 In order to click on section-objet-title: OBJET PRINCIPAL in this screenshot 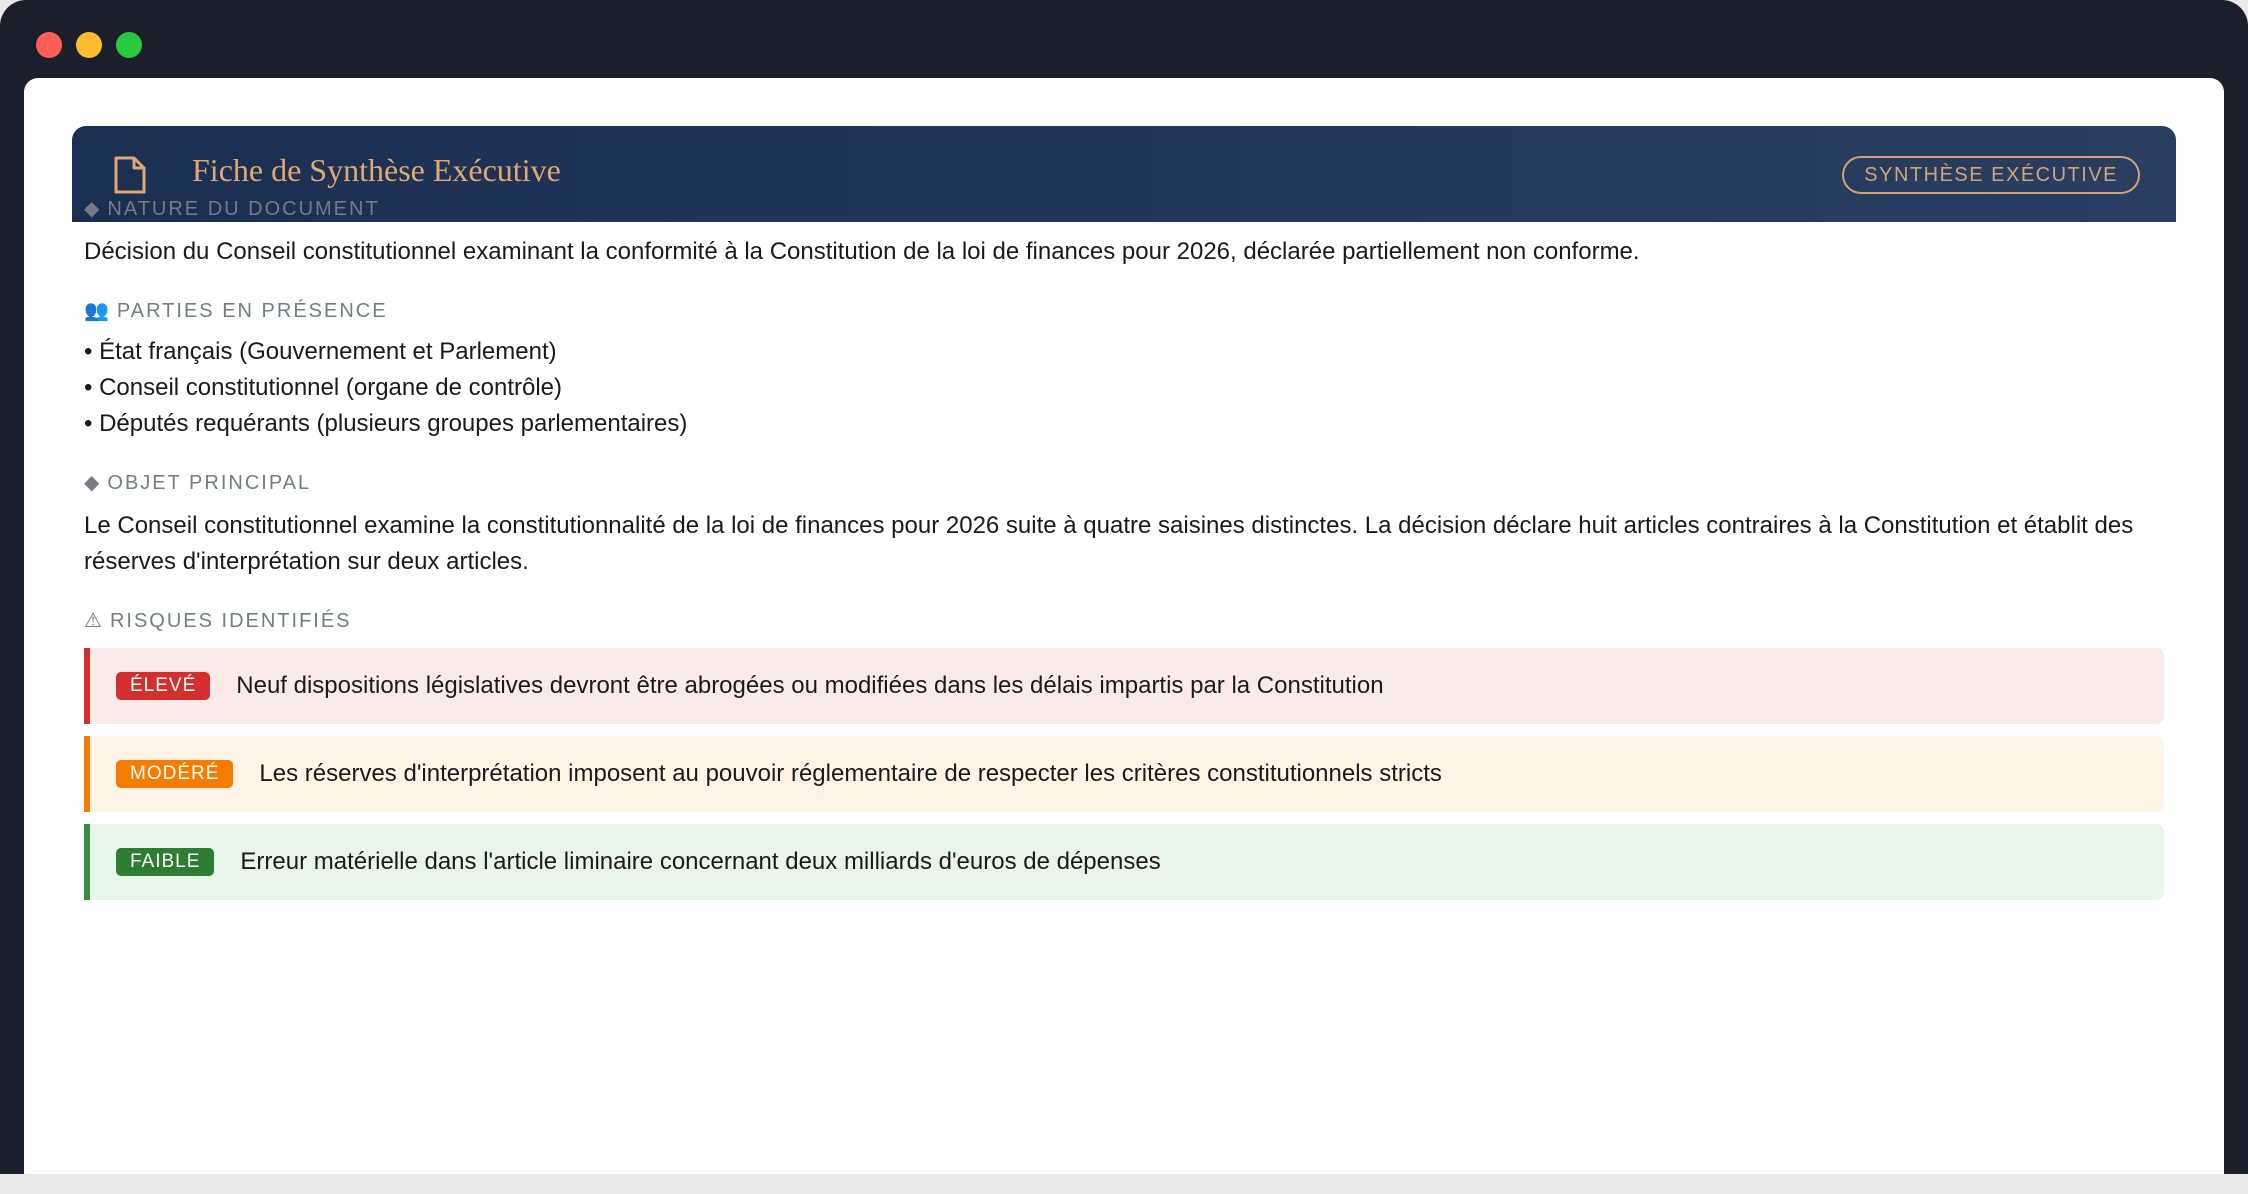, I will do `click(209, 483)`.